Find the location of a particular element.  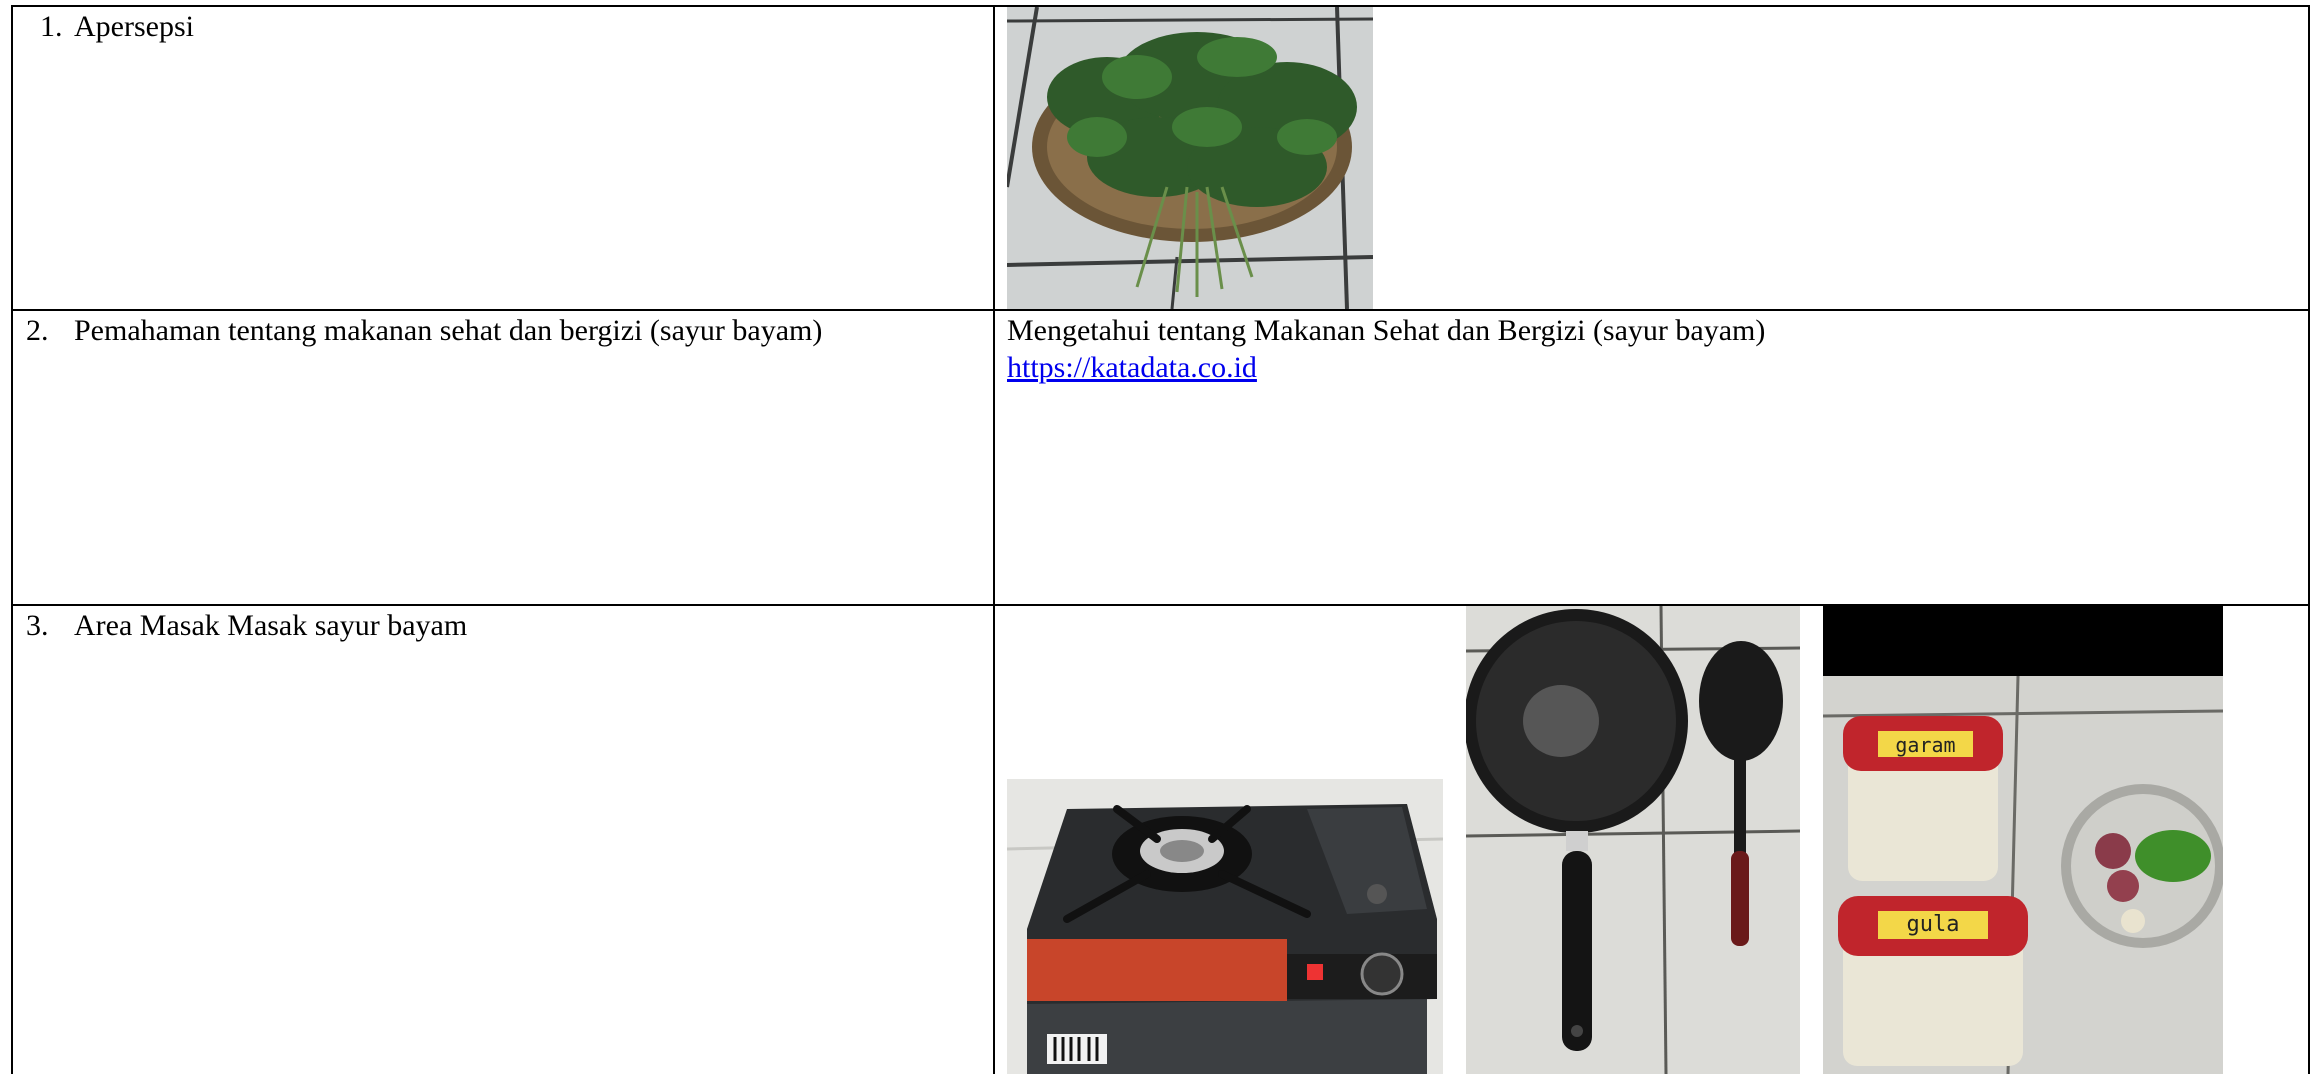

row-2-link-wrapper: https://katadata.co.id is located at coordinates (1132, 368).